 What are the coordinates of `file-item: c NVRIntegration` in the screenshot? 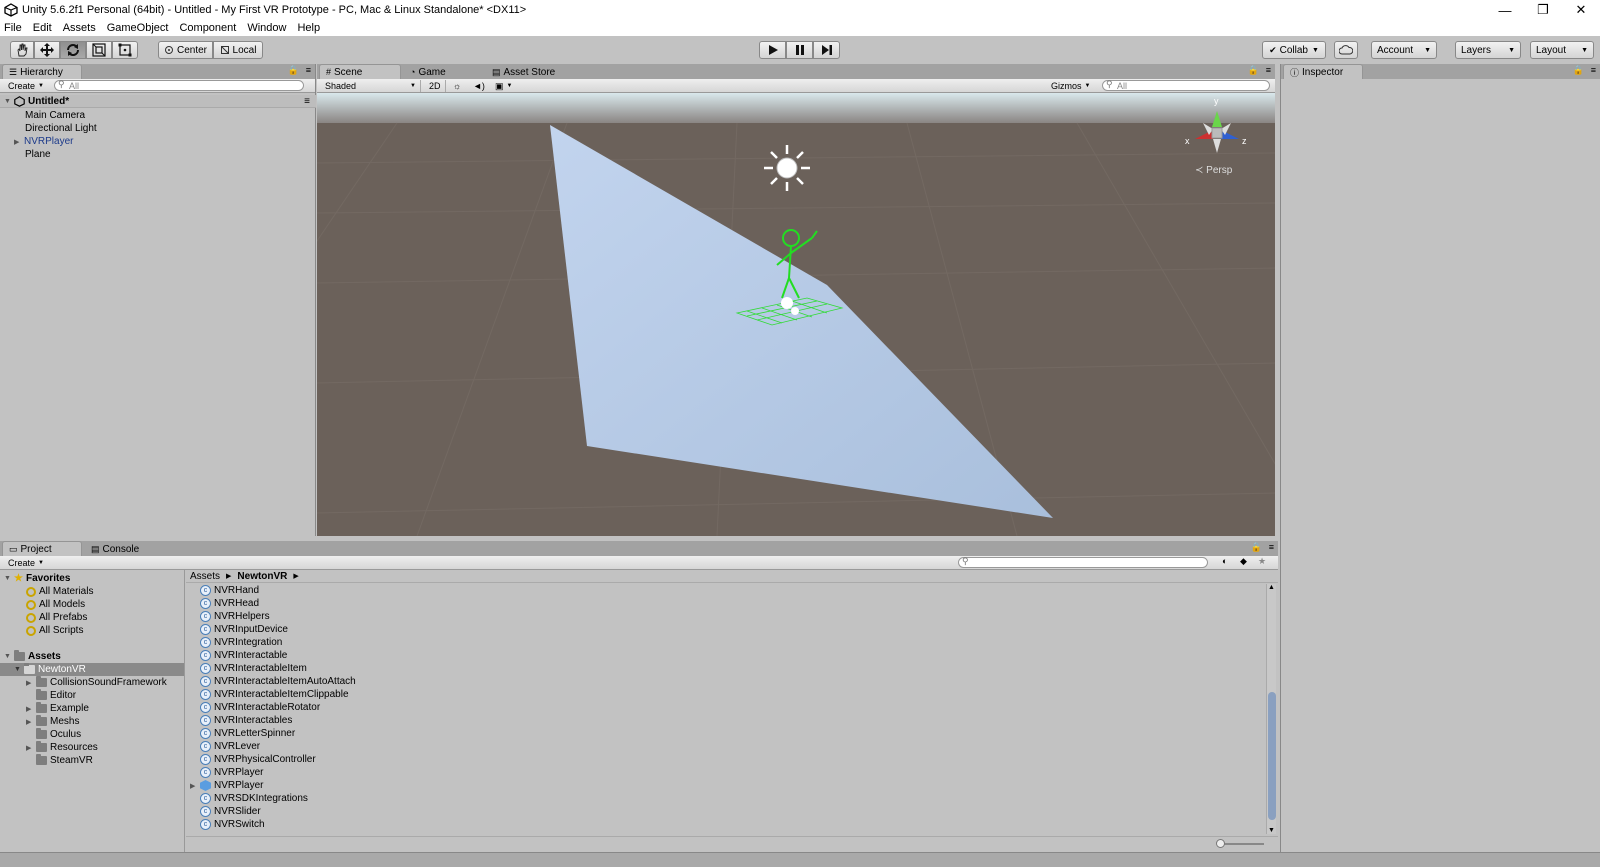 It's located at (234, 642).